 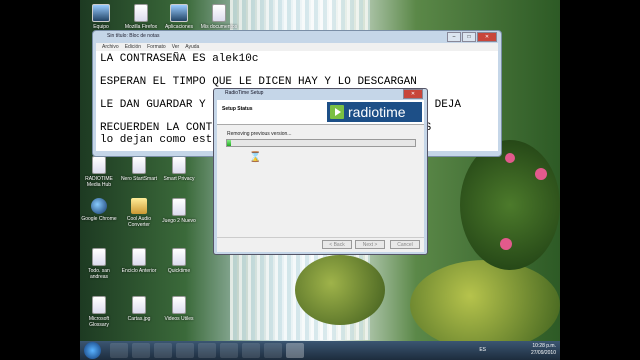 I want to click on play-icon, so click(x=337, y=112).